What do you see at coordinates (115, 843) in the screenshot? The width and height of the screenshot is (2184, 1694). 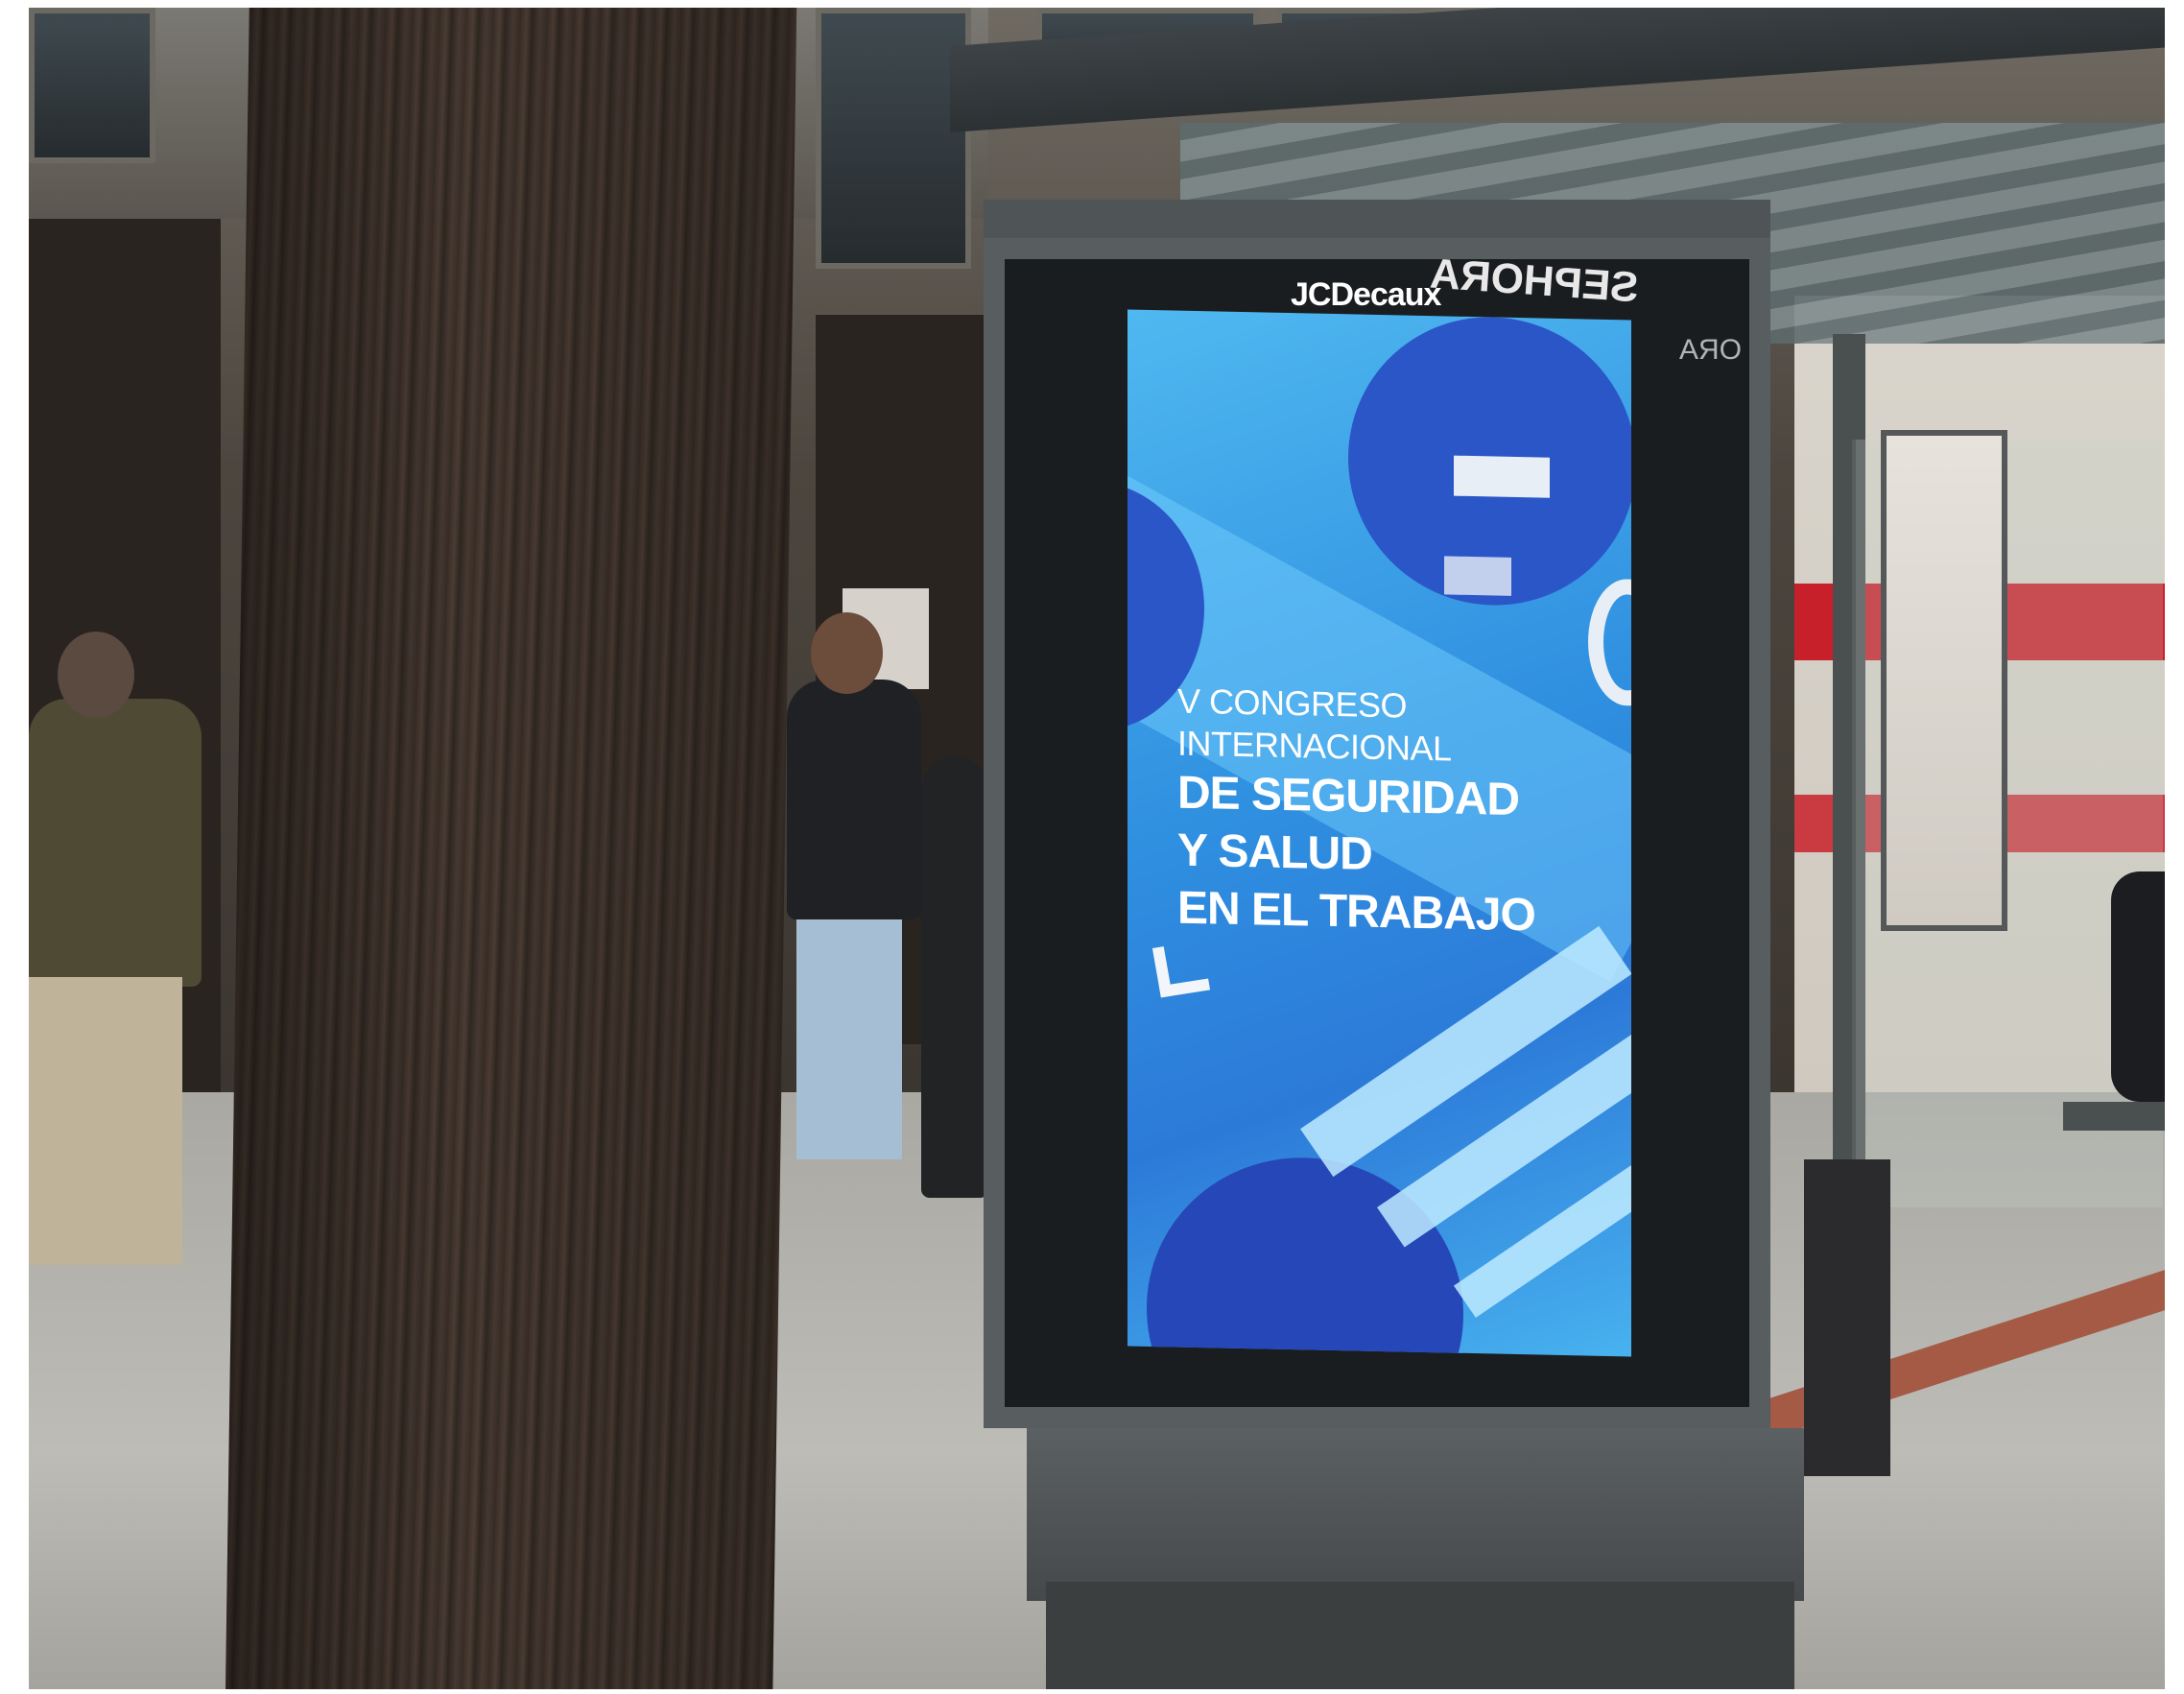 I see `person-walking-jacket` at bounding box center [115, 843].